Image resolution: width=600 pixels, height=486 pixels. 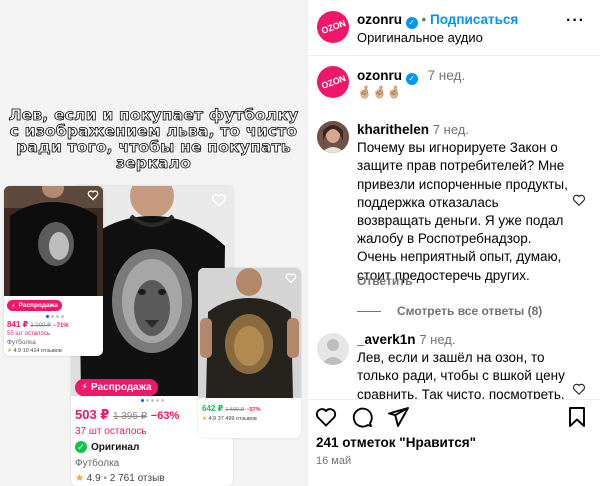 I want to click on post-username: ozonru, so click(x=379, y=75).